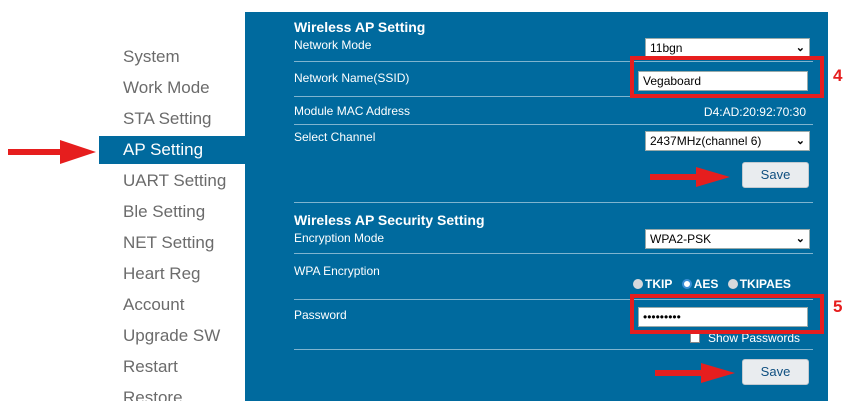 This screenshot has height=401, width=854. What do you see at coordinates (337, 271) in the screenshot?
I see `wpa-encryption-label: WPA Encryption` at bounding box center [337, 271].